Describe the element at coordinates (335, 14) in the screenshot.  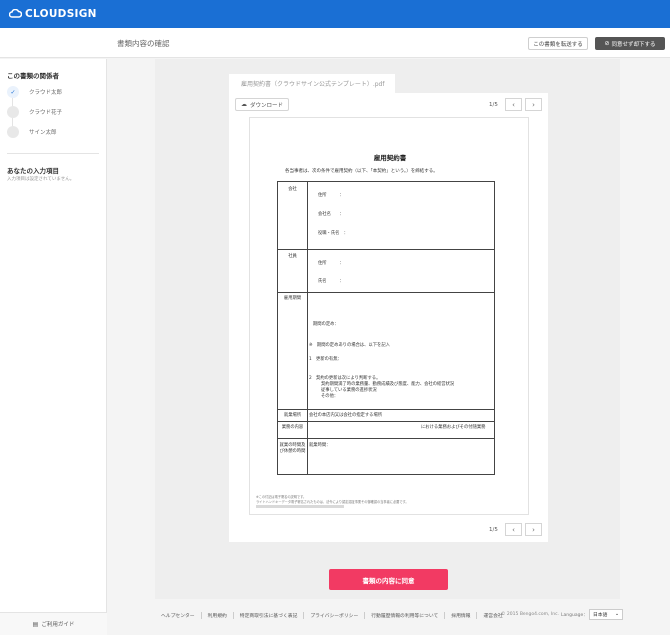
I see `top-bar: CLOUDSIGN` at that location.